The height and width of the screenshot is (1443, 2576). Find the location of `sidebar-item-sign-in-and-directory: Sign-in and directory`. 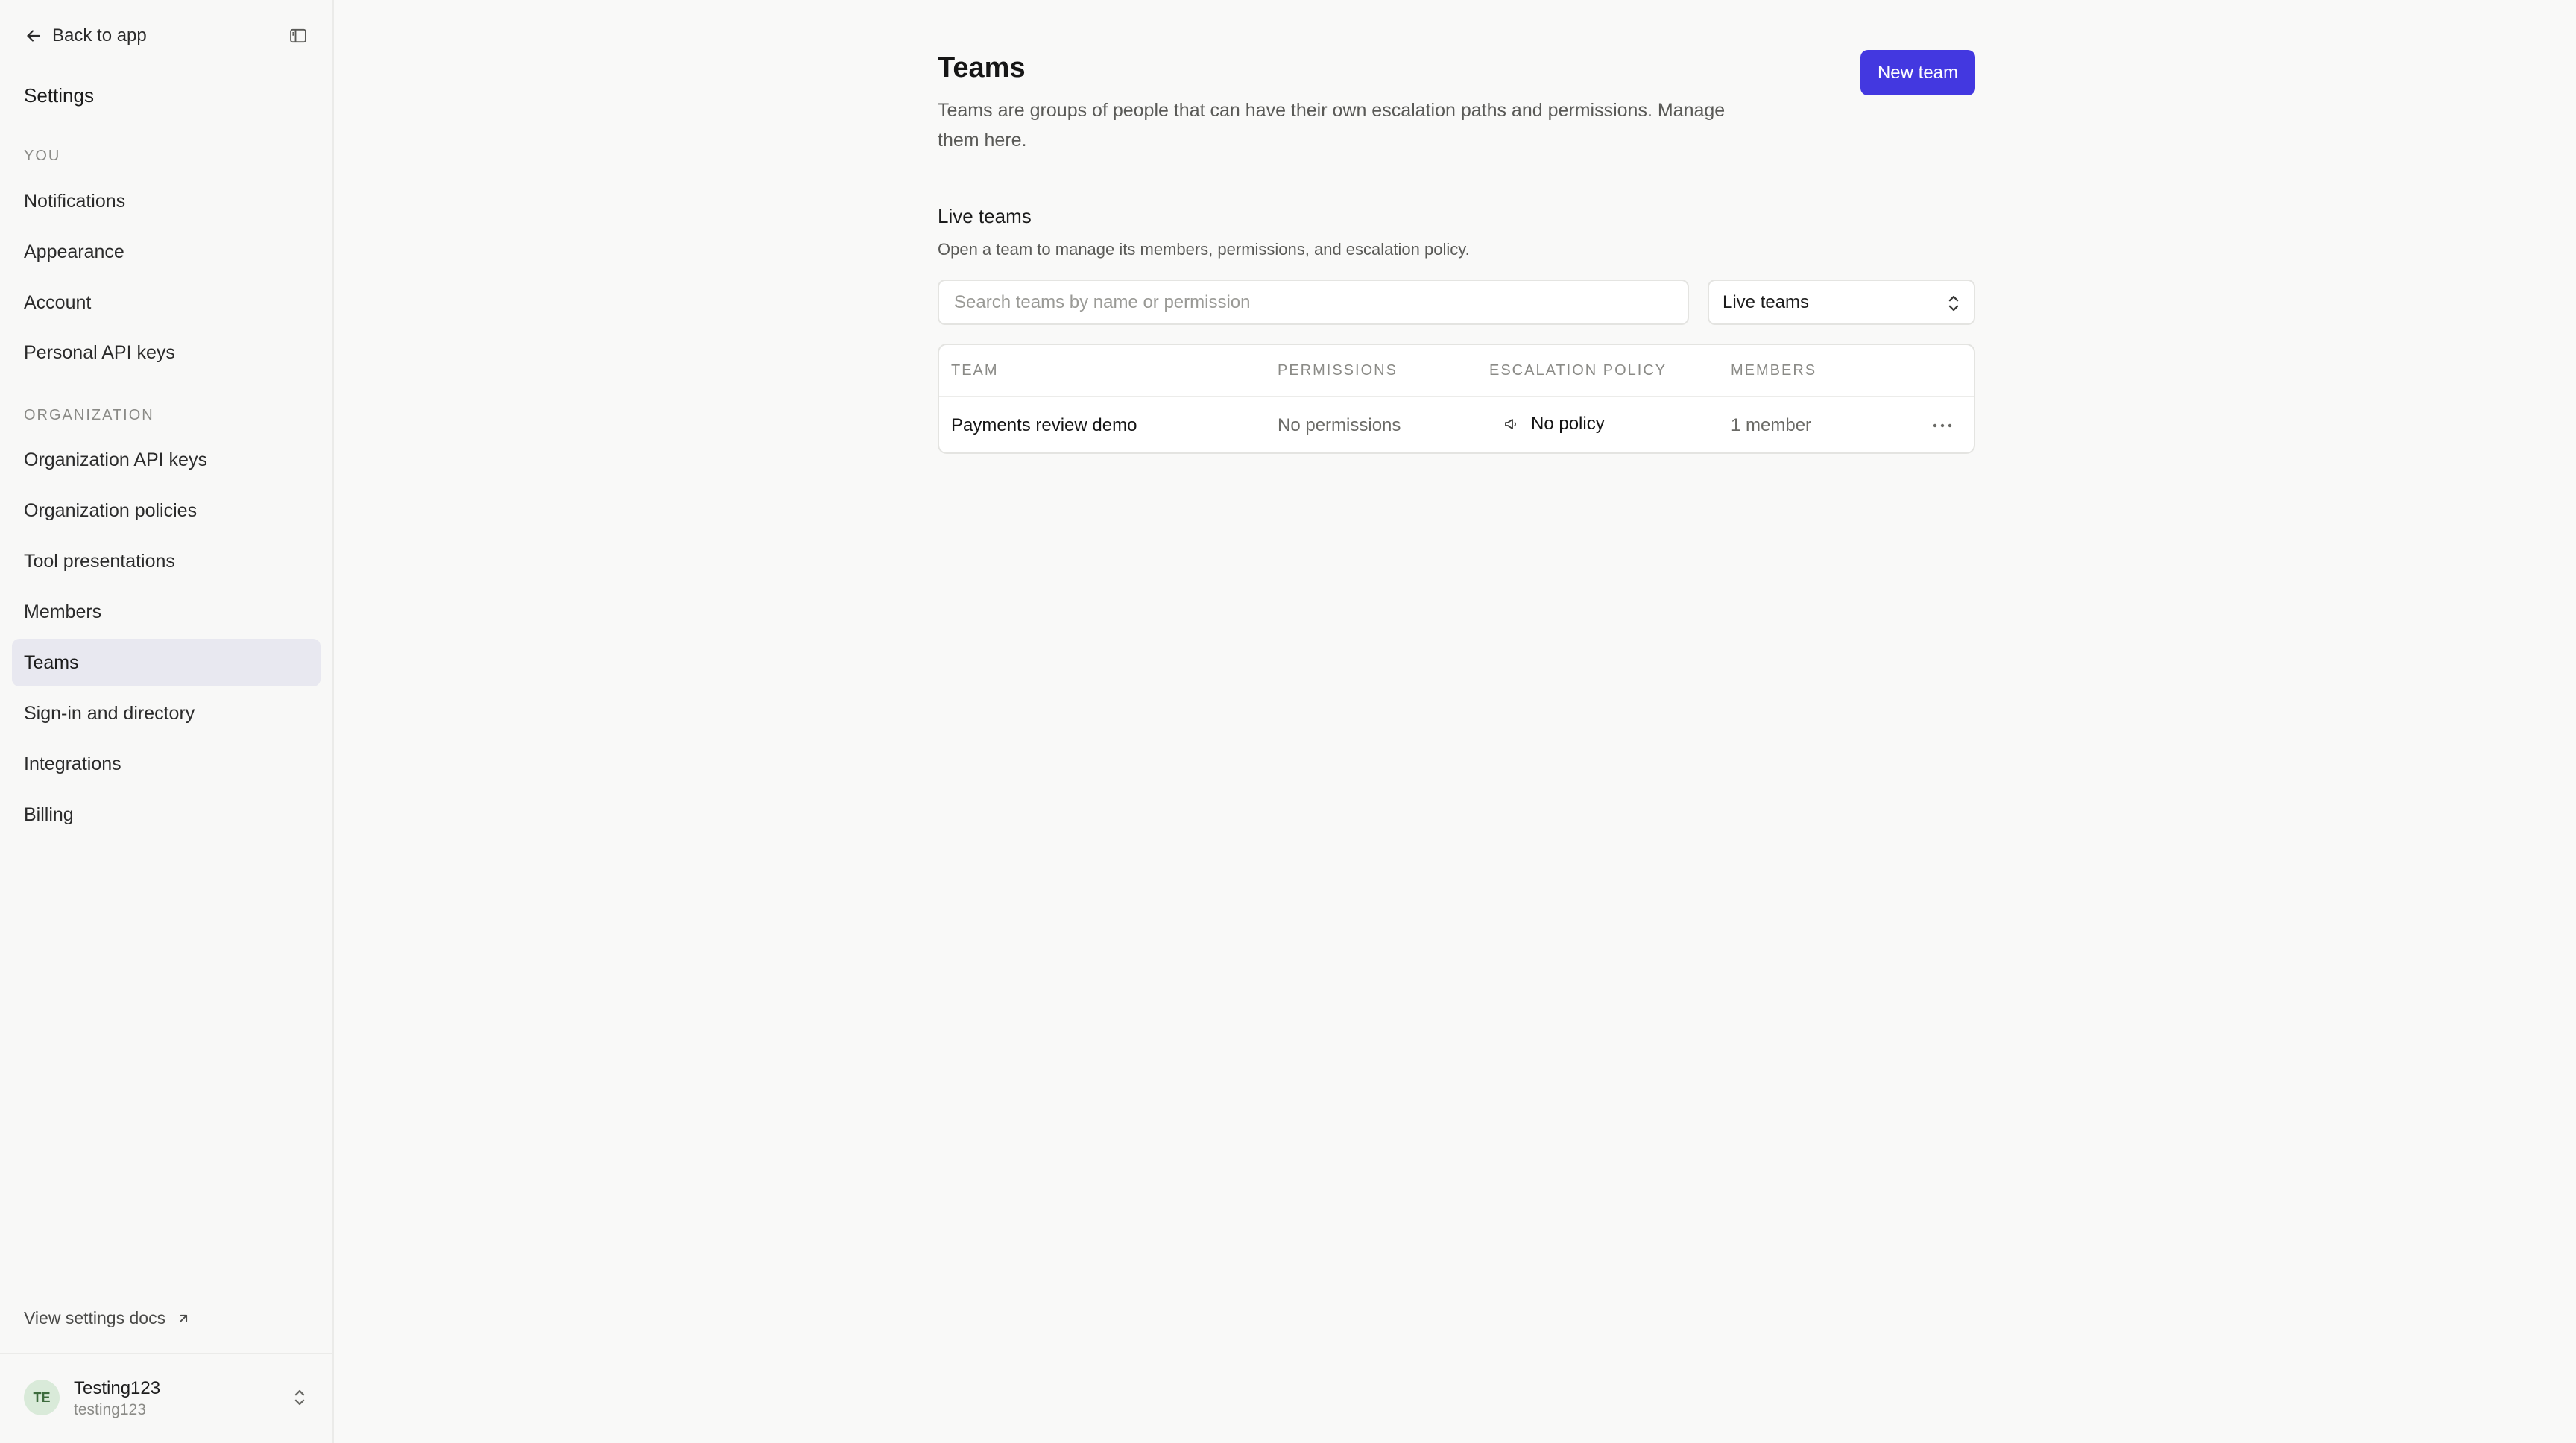

sidebar-item-sign-in-and-directory: Sign-in and directory is located at coordinates (166, 713).